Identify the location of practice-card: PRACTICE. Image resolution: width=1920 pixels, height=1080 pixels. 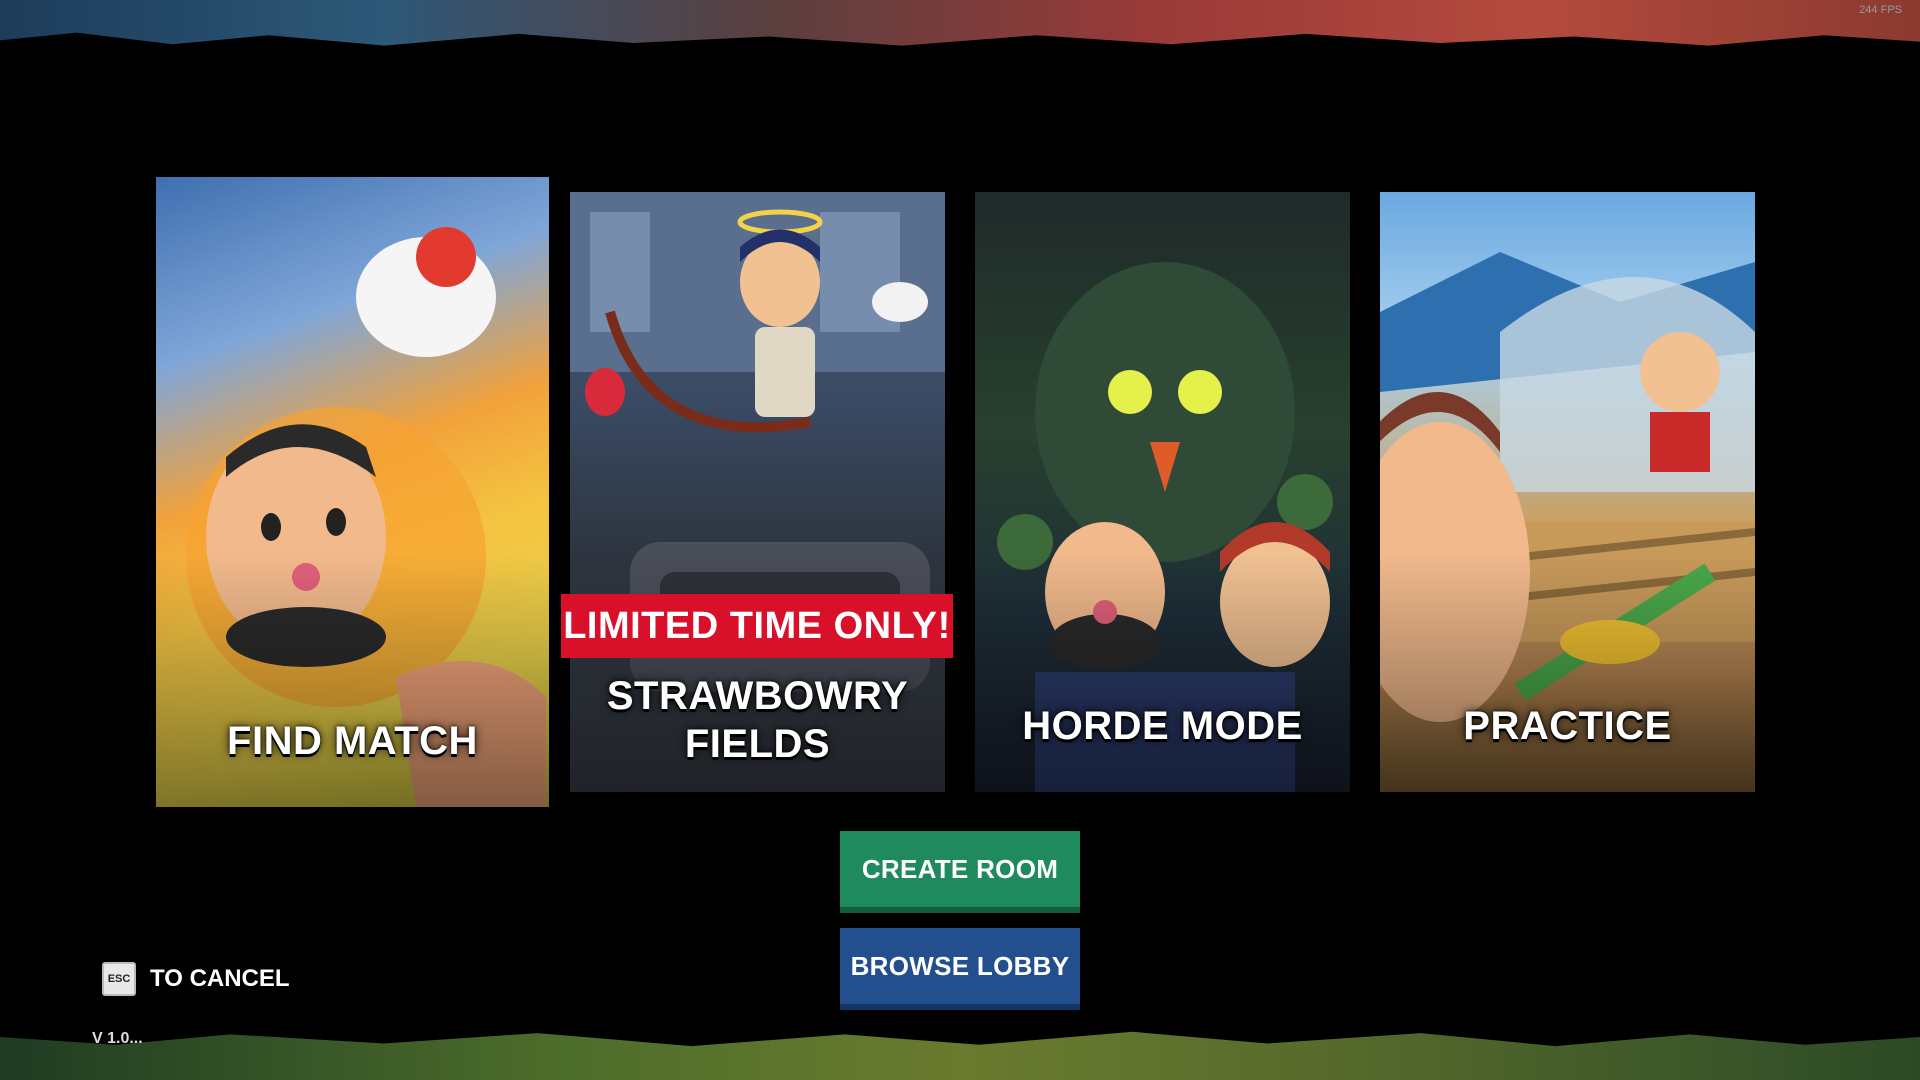
(1567, 492).